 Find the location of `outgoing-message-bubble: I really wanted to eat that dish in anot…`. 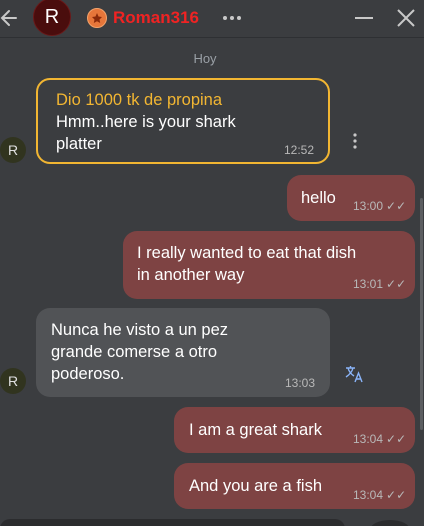

outgoing-message-bubble: I really wanted to eat that dish in anot… is located at coordinates (269, 265).